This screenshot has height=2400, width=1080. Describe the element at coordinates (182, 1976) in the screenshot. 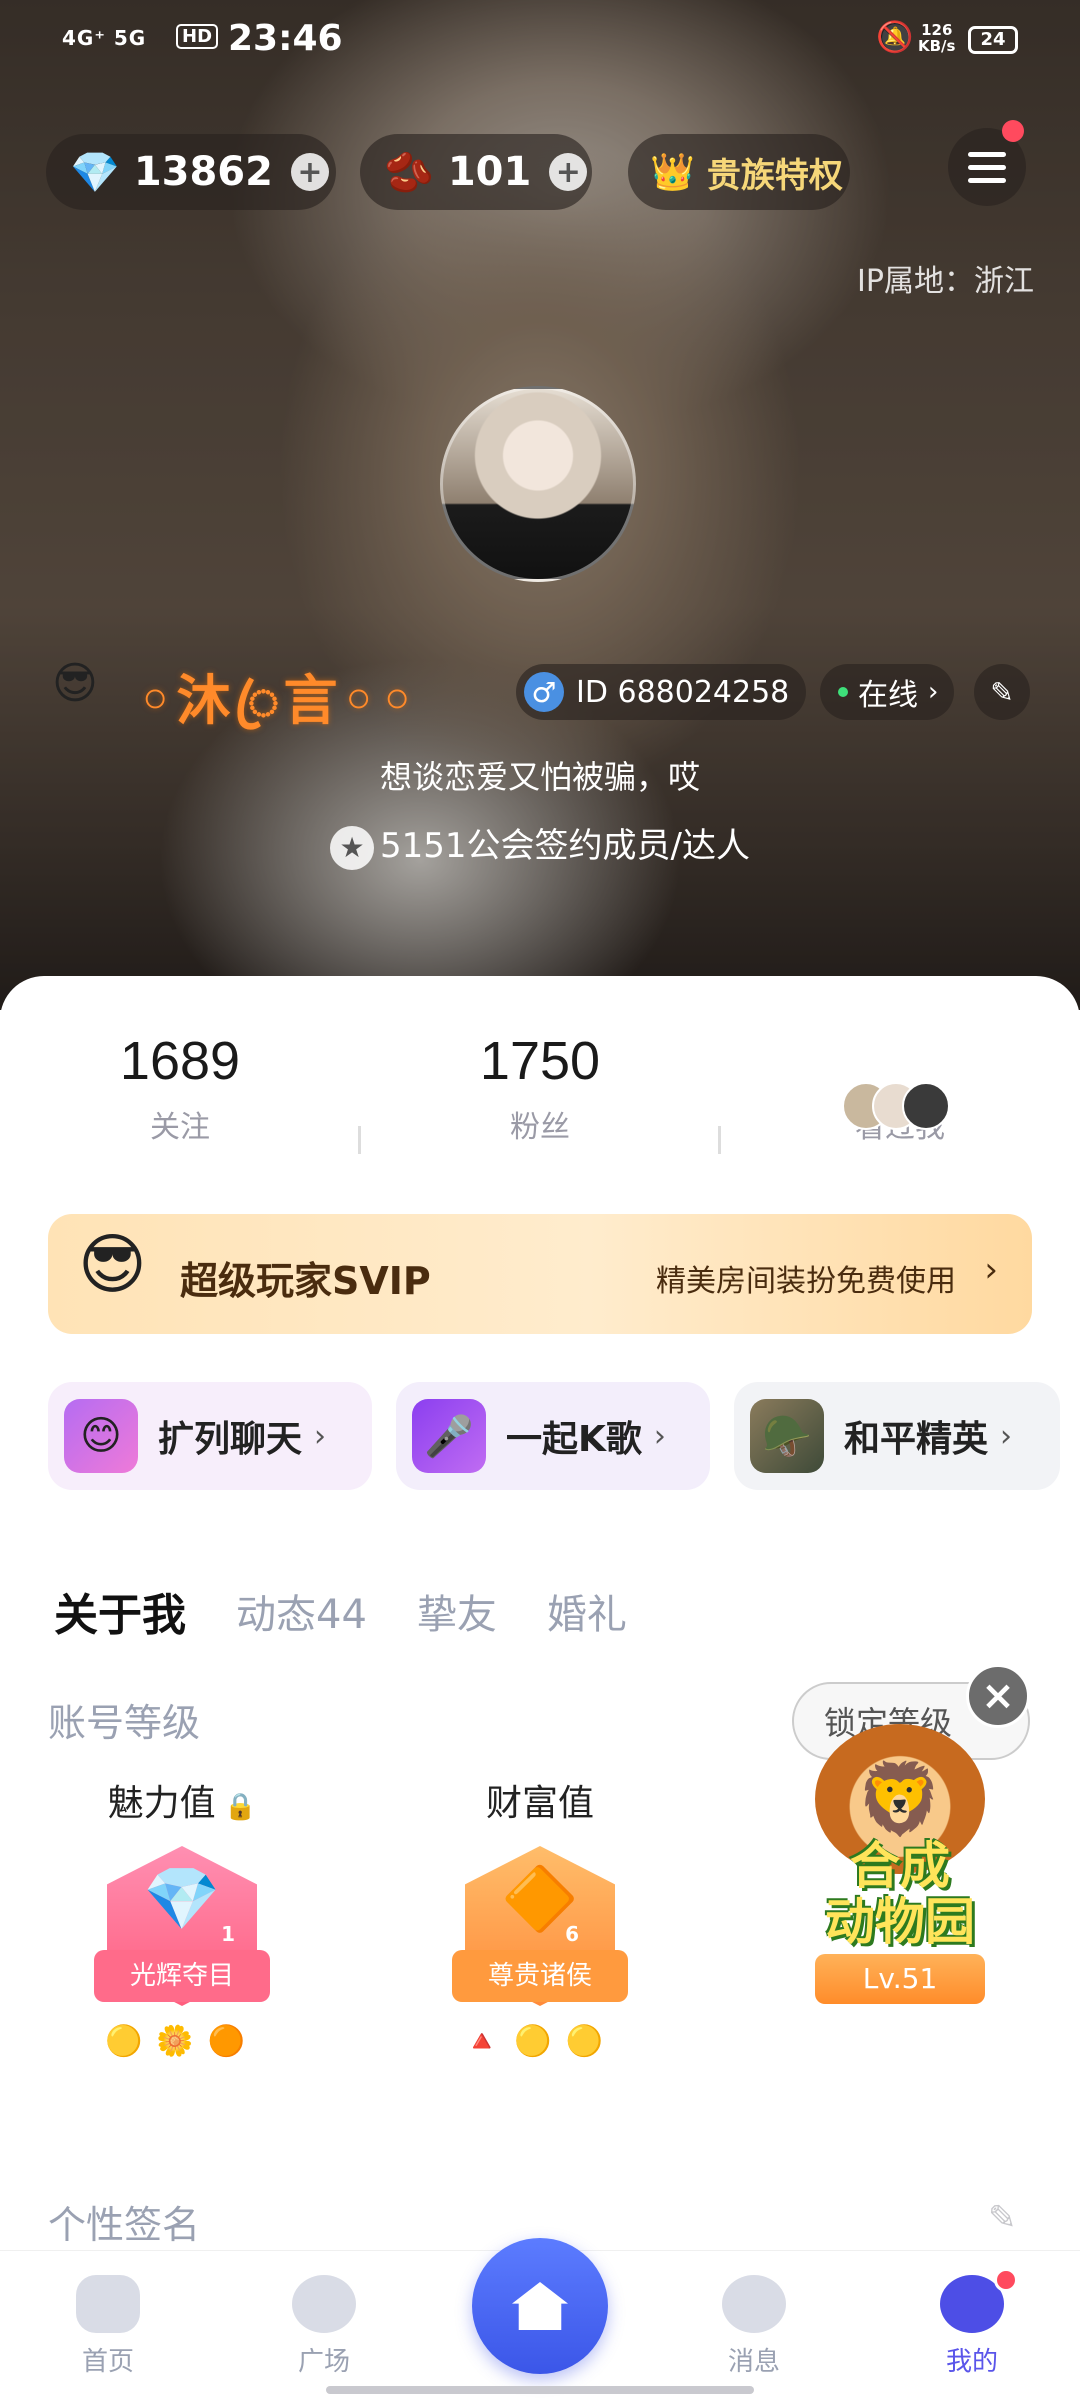

I see `charm-rank: 光辉夺目` at that location.